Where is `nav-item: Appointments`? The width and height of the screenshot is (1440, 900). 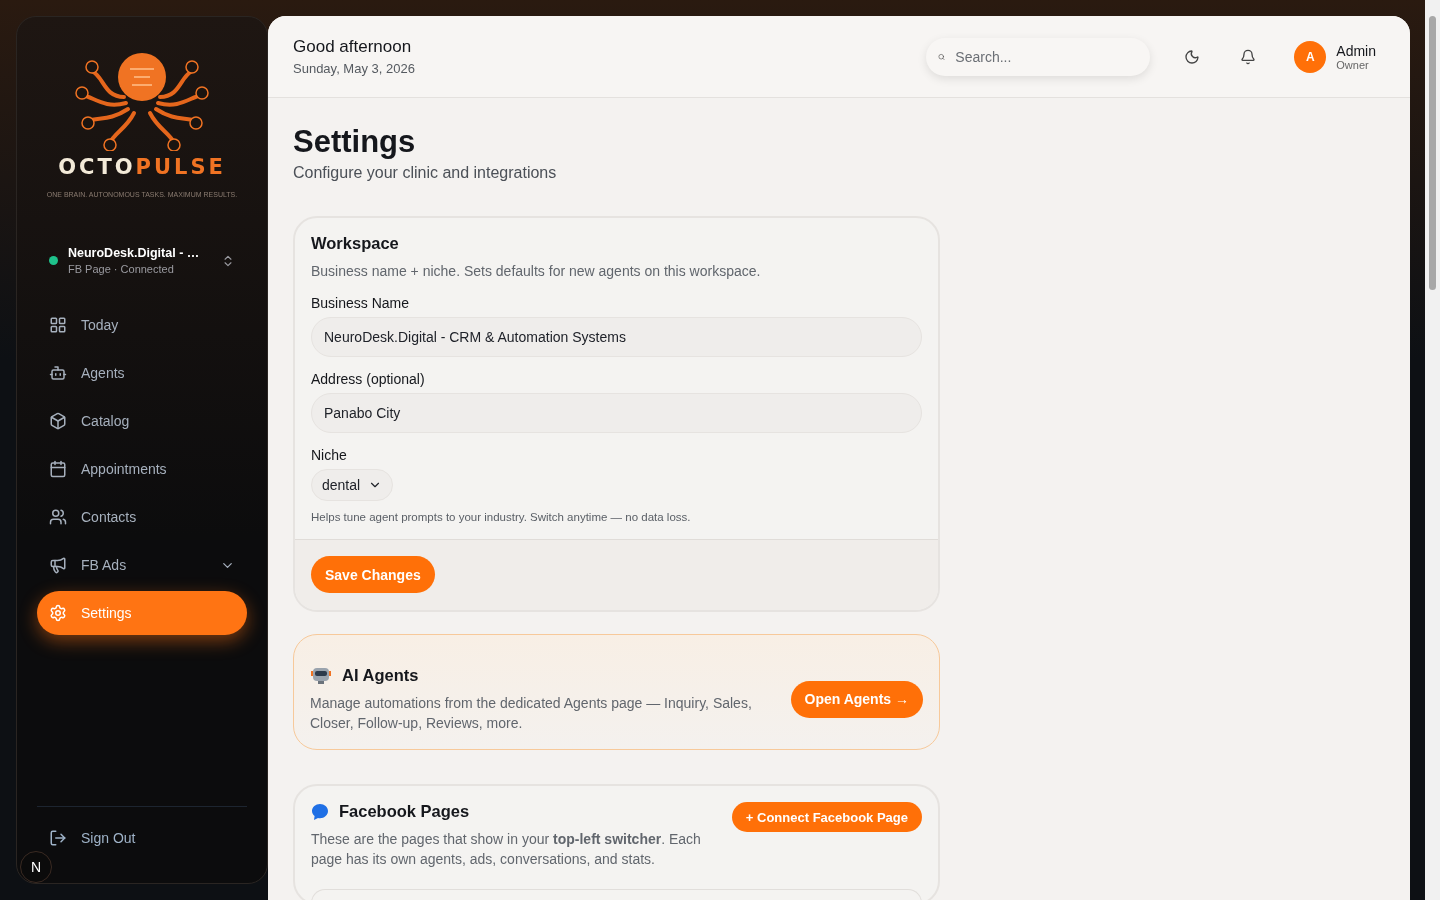 nav-item: Appointments is located at coordinates (142, 469).